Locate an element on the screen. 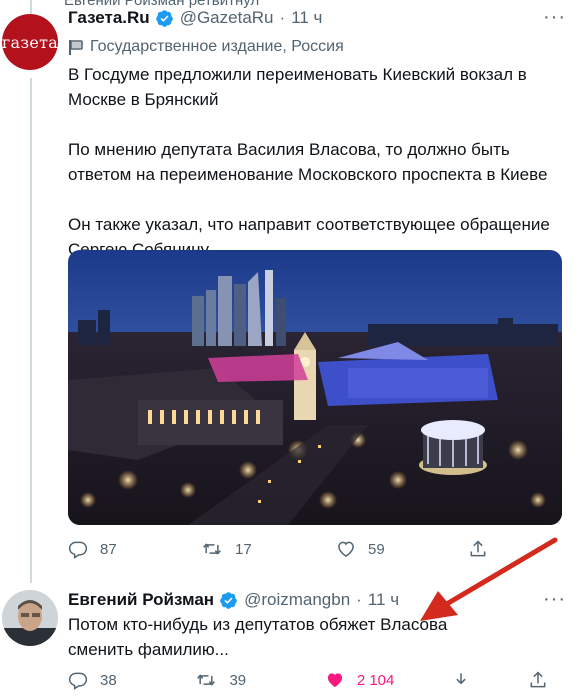  reply-action-bar: 38 39 2 104 is located at coordinates (308, 680).